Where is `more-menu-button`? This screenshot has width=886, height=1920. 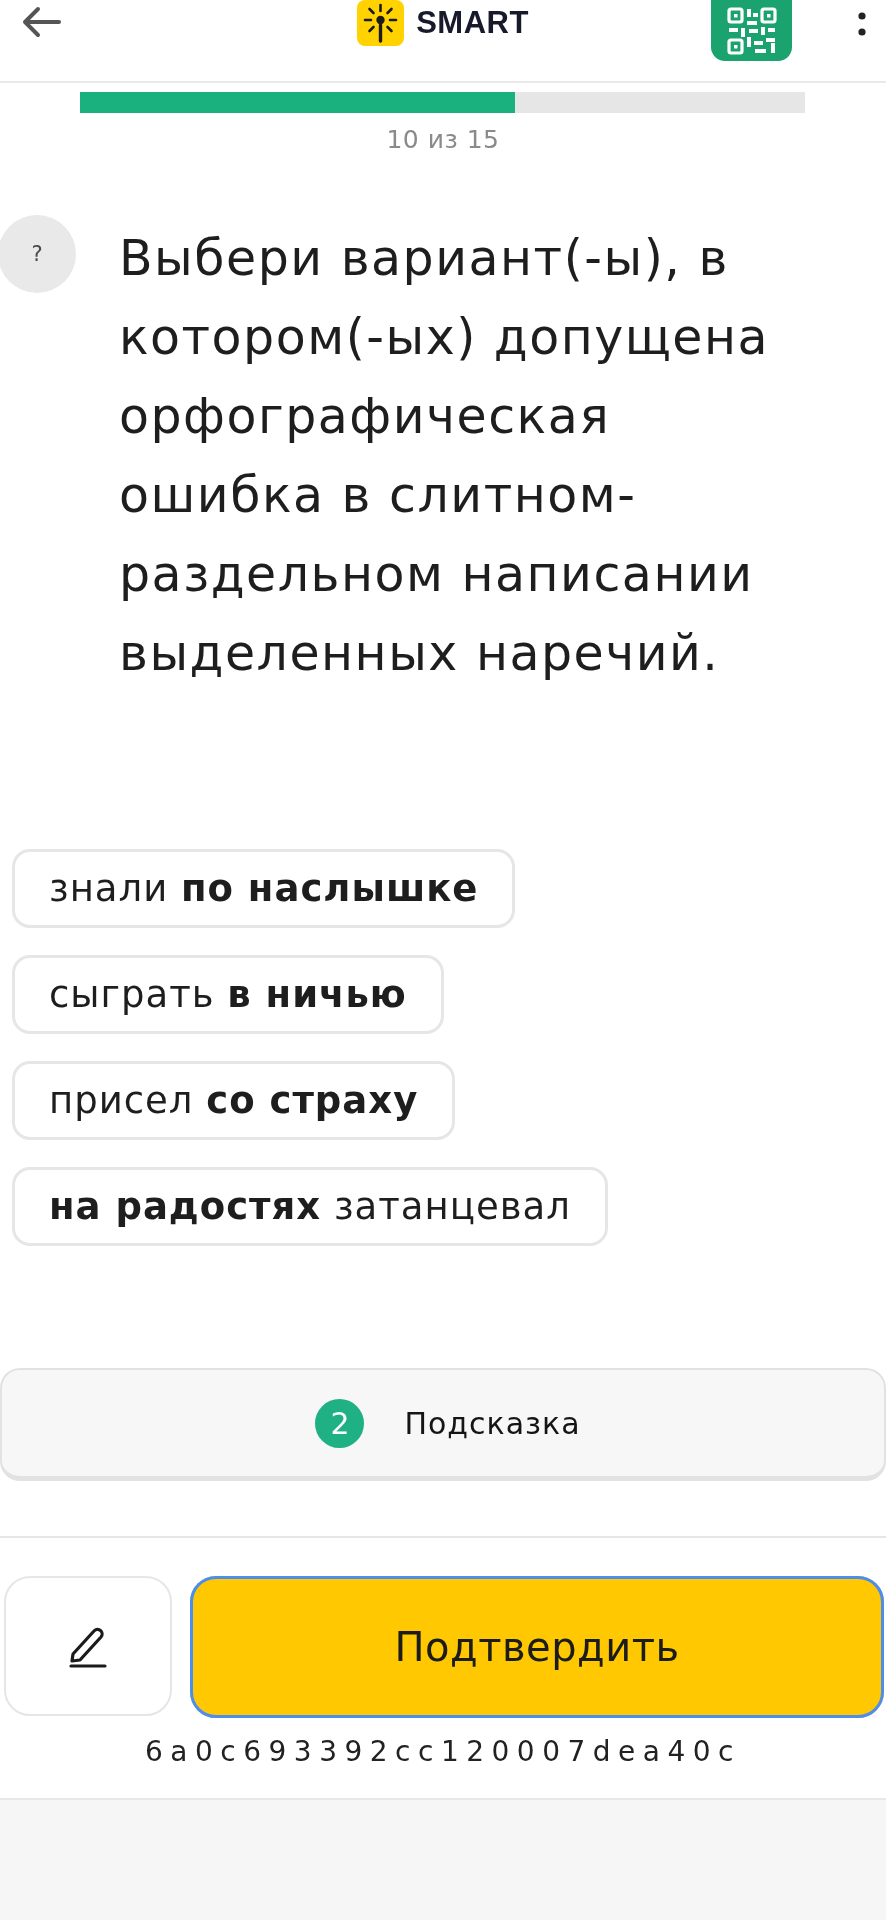
more-menu-button is located at coordinates (862, 24).